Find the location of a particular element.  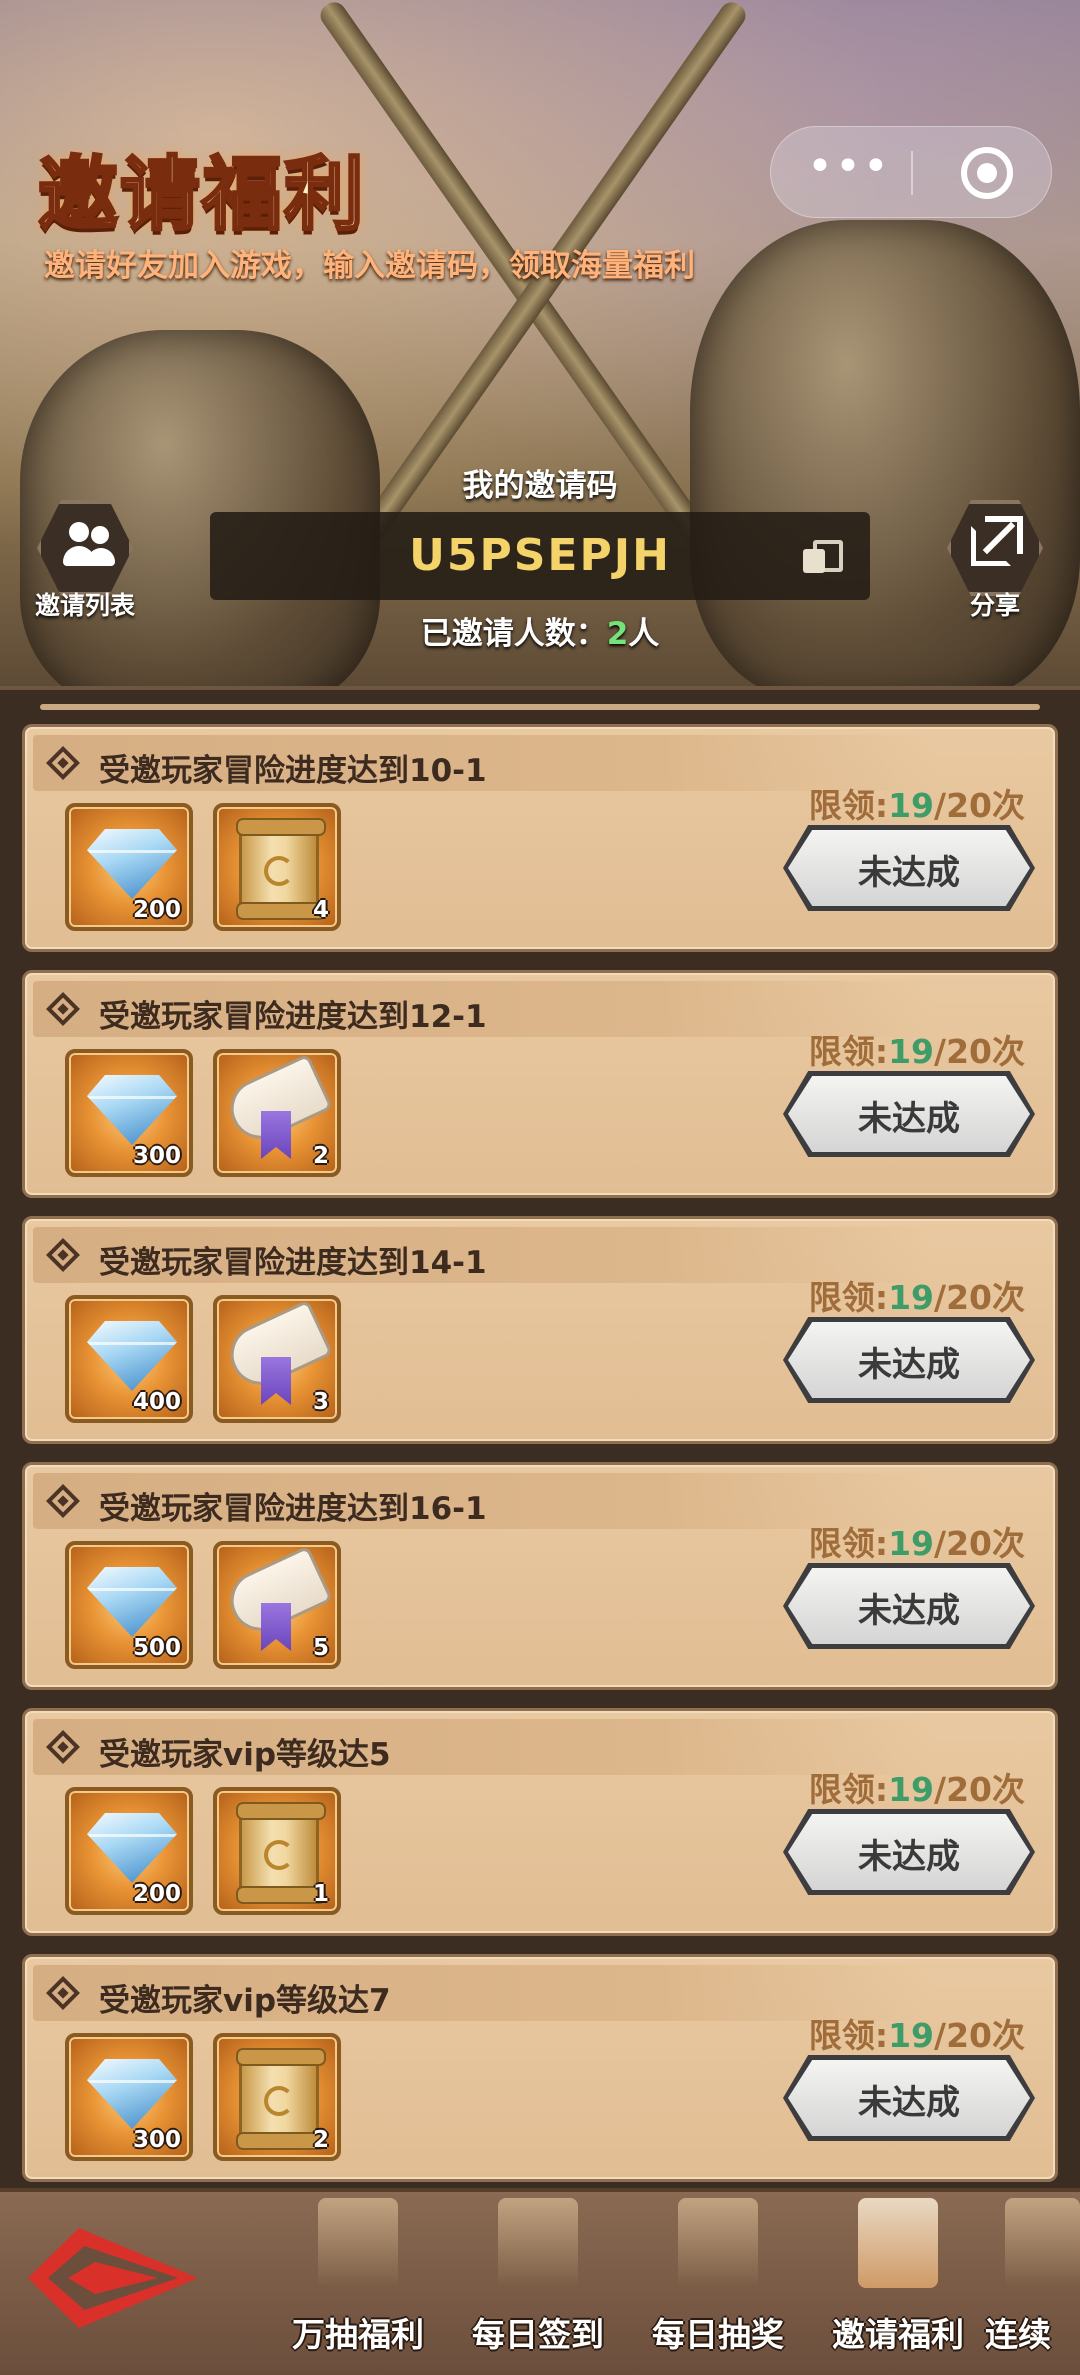

invited-count-text: 已邀请人数：2人 is located at coordinates (540, 630).